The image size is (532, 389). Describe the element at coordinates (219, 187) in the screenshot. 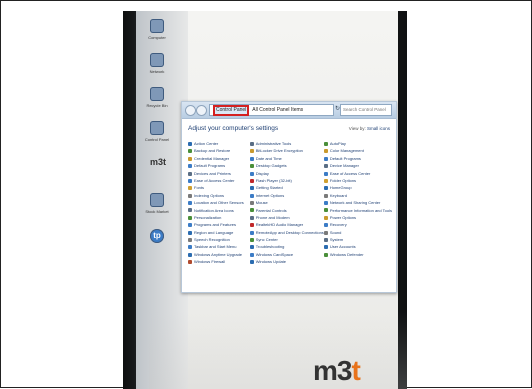

I see `control-panel-item: Fonts` at that location.